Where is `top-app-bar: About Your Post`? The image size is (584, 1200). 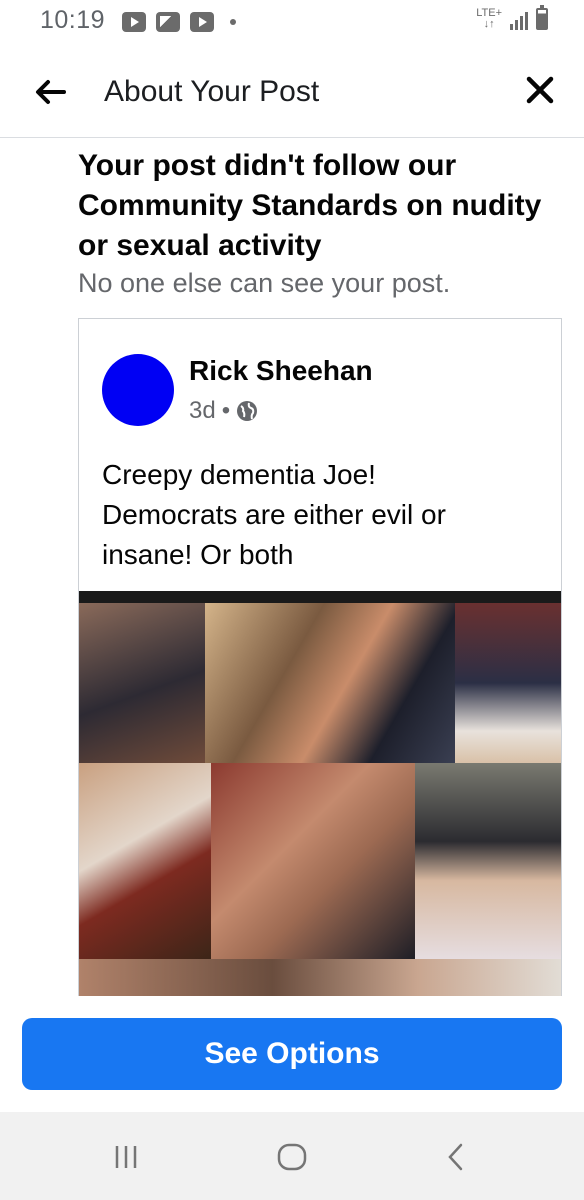
top-app-bar: About Your Post is located at coordinates (292, 93).